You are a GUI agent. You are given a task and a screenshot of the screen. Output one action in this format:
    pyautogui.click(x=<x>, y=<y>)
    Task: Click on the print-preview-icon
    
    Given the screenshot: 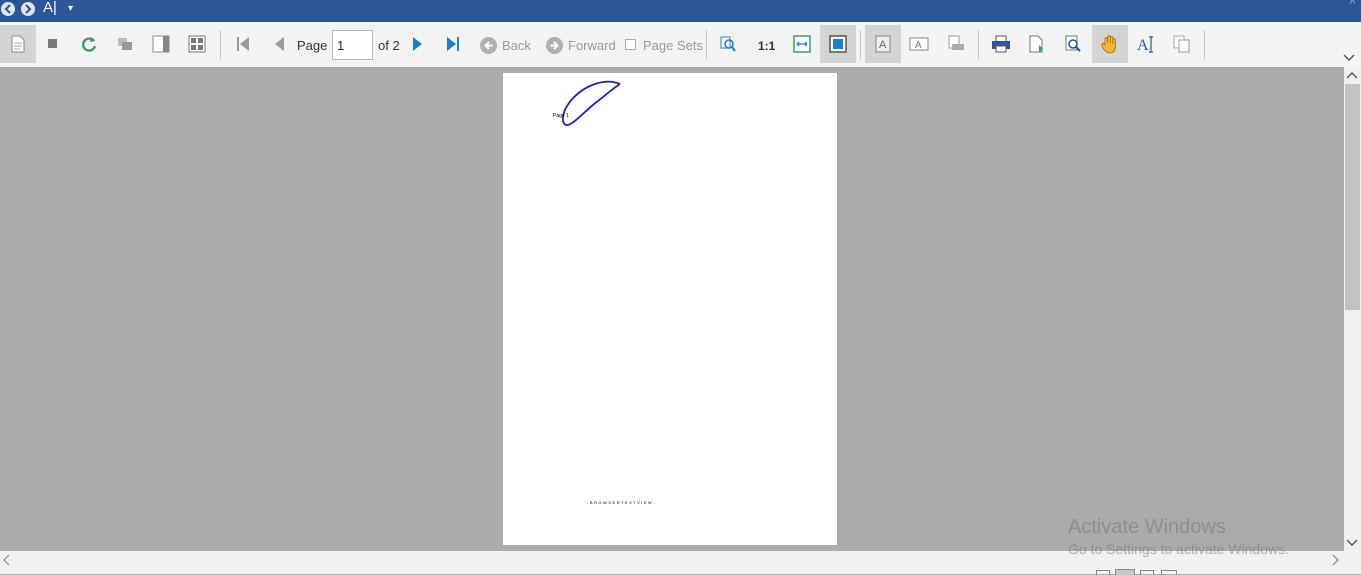 What is the action you would take?
    pyautogui.click(x=956, y=42)
    